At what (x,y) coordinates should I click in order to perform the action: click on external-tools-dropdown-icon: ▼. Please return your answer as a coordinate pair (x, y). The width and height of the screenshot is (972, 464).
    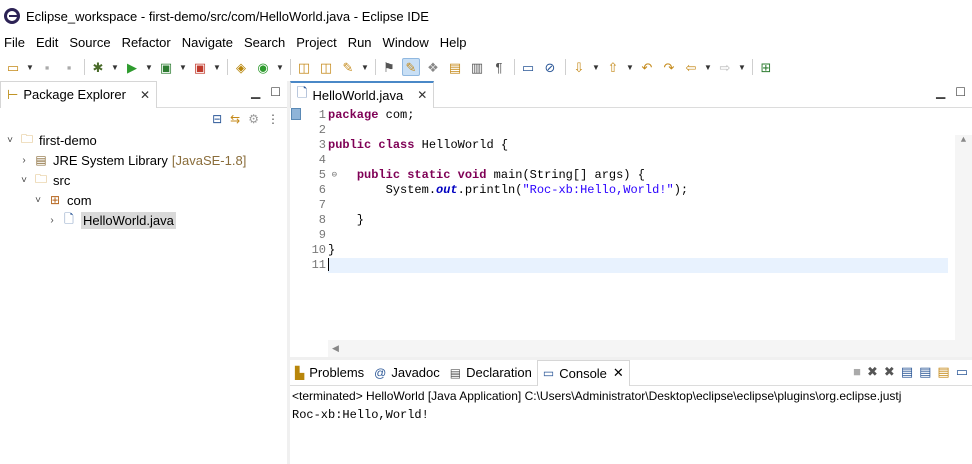
    Looking at the image, I should click on (217, 67).